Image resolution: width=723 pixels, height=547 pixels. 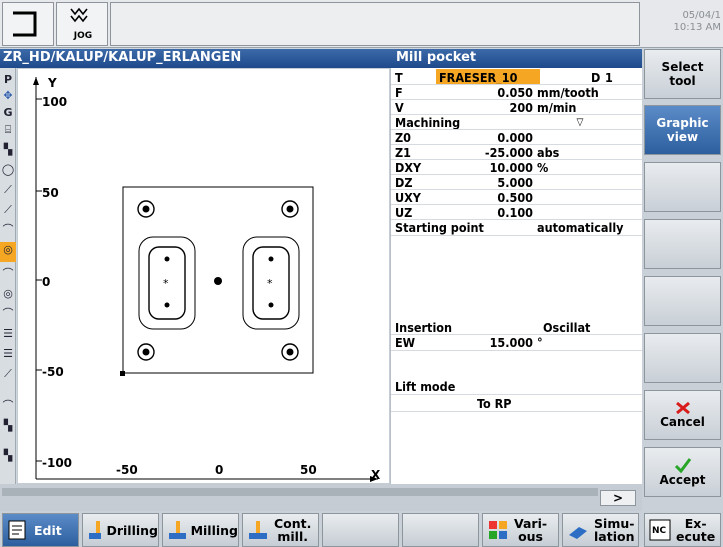 I want to click on p-tool: P, so click(x=8, y=80).